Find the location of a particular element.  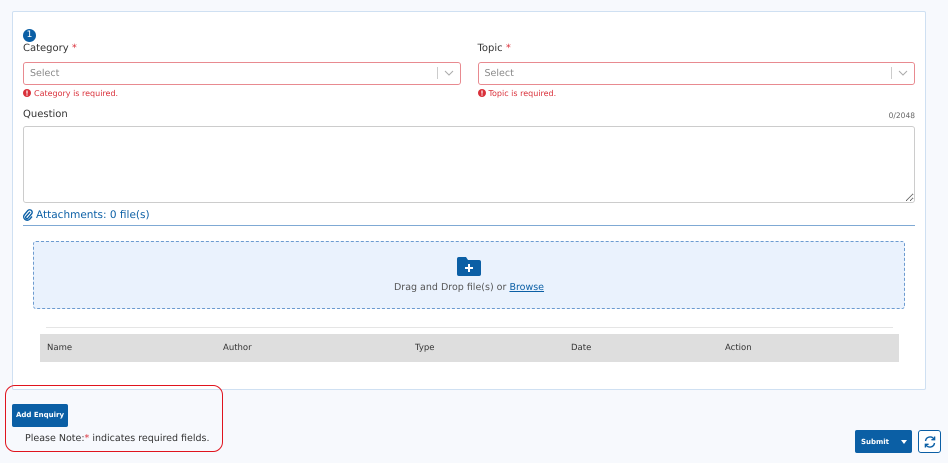

column-header: Author is located at coordinates (238, 347).